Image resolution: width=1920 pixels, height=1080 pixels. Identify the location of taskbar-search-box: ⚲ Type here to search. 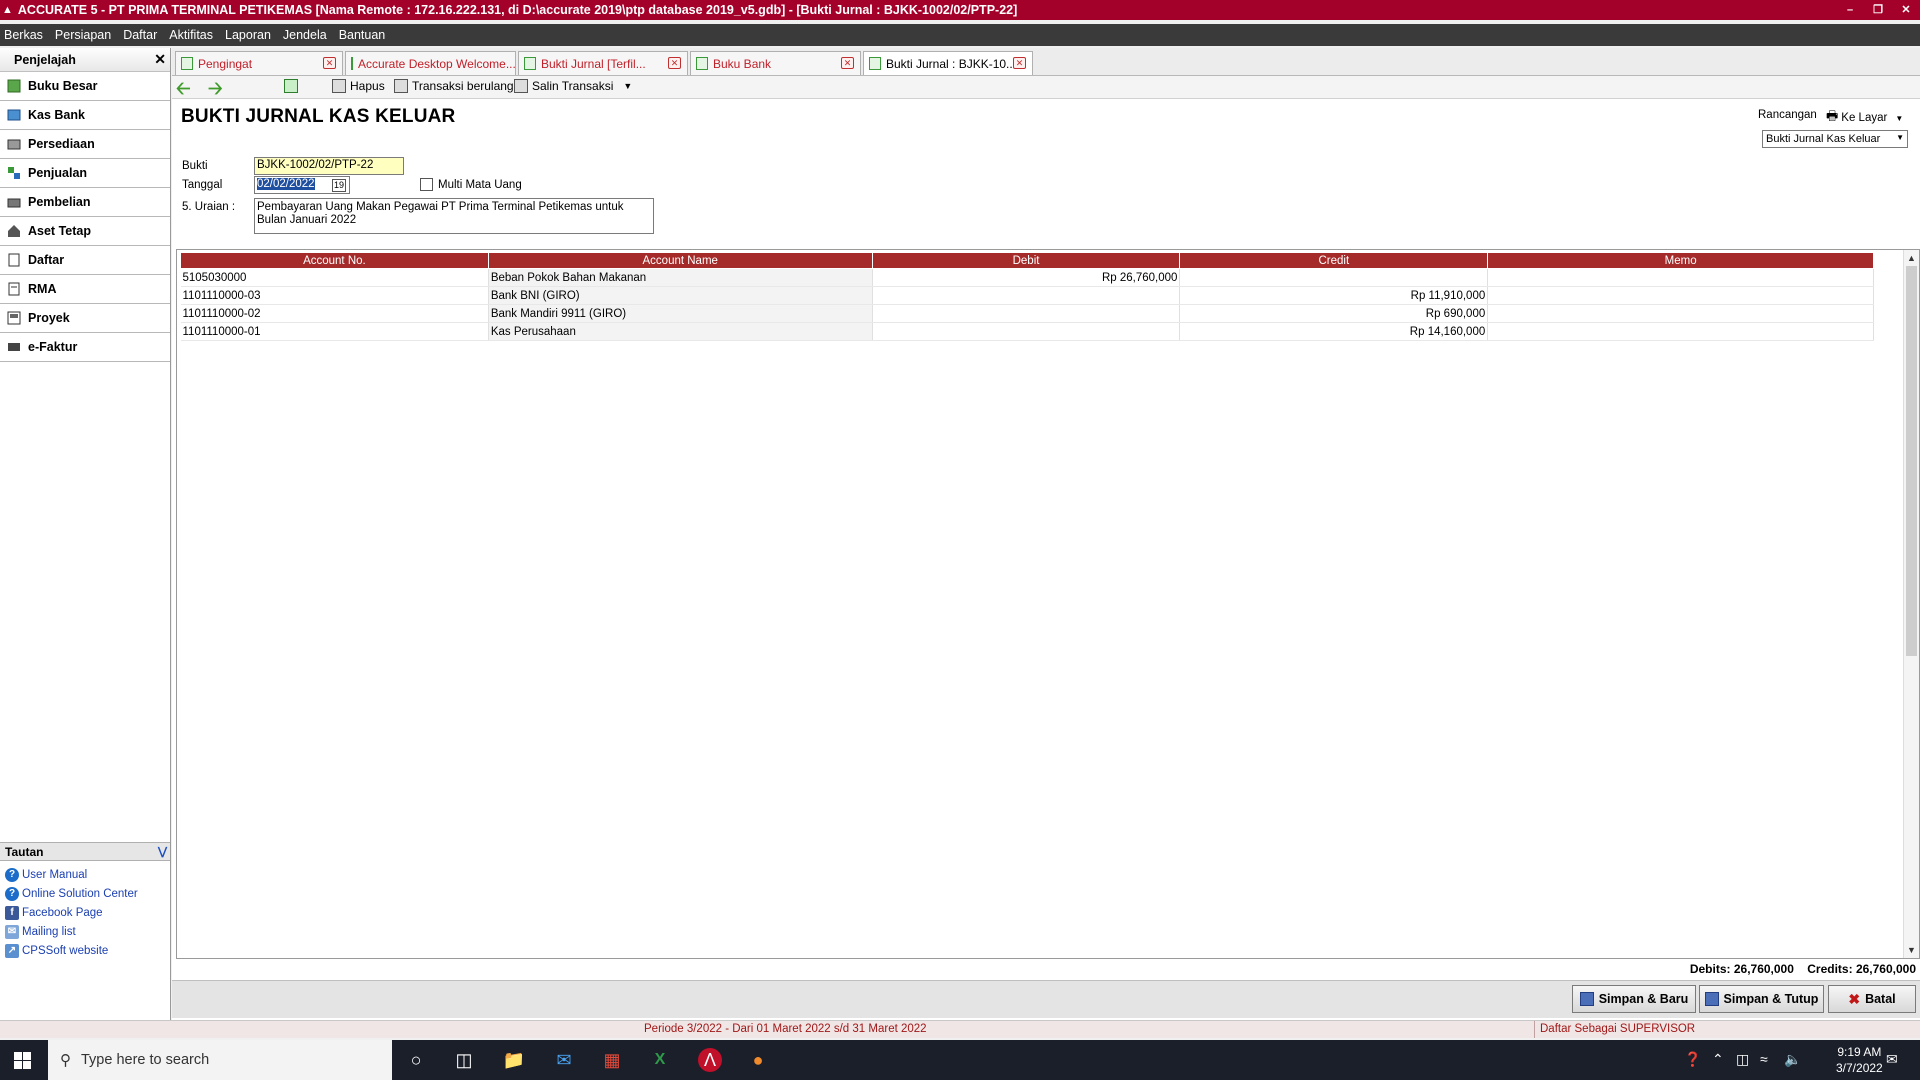
(220, 1060).